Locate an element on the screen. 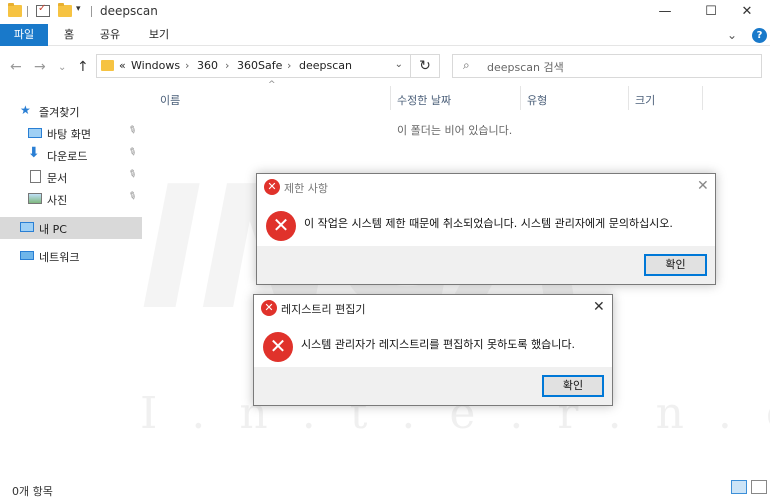  sidebar-item-label: 즐겨찾기 is located at coordinates (59, 112).